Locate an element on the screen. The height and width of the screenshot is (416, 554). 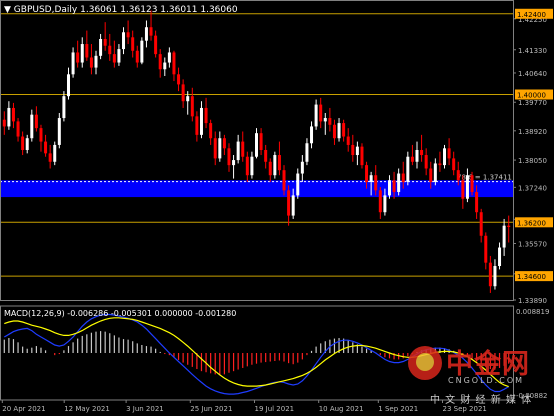
date-tick-label: 10 Aug 2021 is located at coordinates (341, 409).